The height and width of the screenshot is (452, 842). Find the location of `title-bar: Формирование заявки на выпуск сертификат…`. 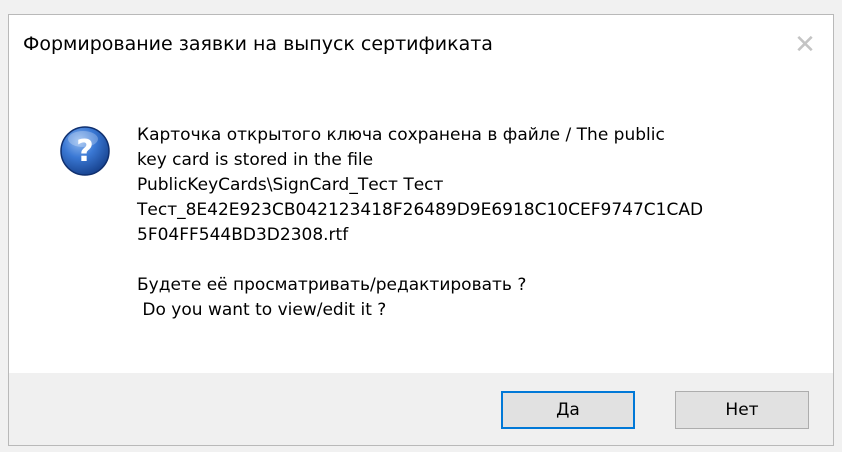

title-bar: Формирование заявки на выпуск сертификат… is located at coordinates (421, 45).